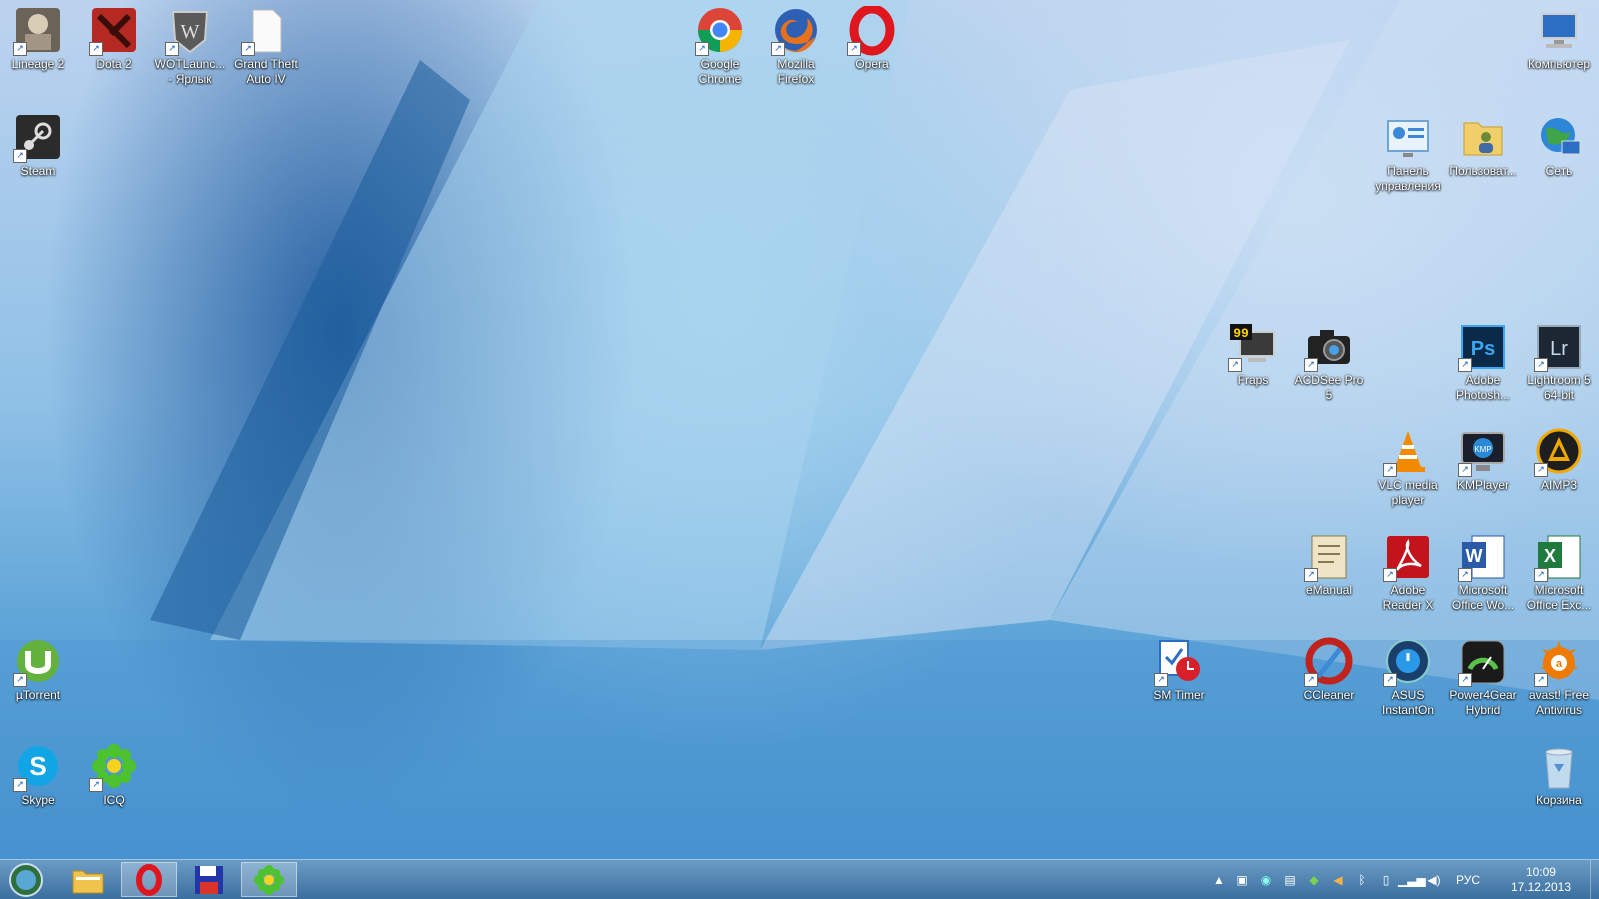 The image size is (1599, 899). I want to click on desktop-icon-label: µTorrent, so click(38, 695).